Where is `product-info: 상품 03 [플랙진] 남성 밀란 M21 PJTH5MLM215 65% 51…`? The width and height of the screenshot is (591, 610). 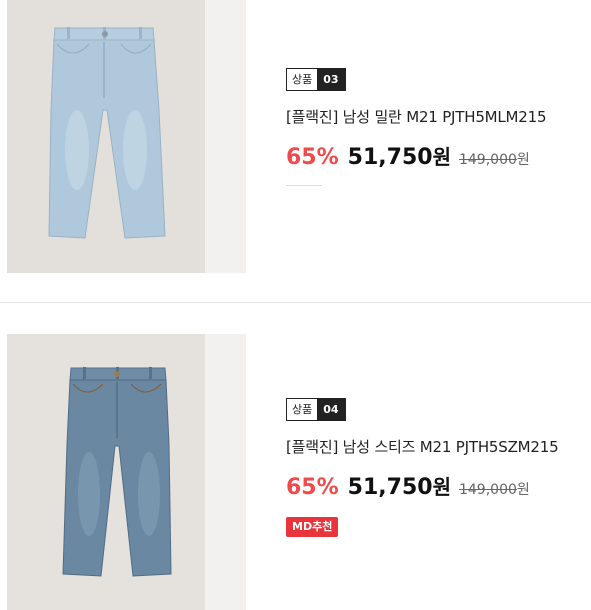
product-info: 상품 03 [플랙진] 남성 밀란 M21 PJTH5MLM215 65% 51… is located at coordinates (416, 127).